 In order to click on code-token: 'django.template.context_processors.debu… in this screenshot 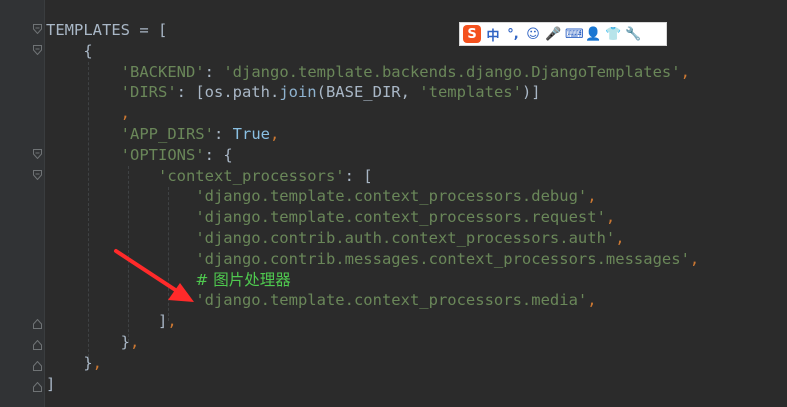, I will do `click(391, 196)`.